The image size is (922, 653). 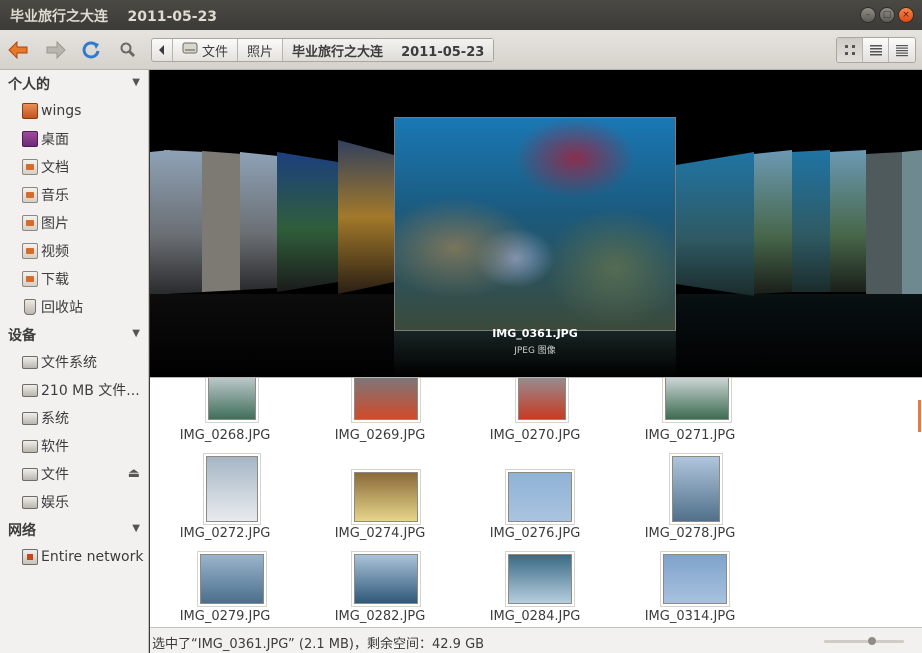 I want to click on sidebar-item-software: 软件, so click(x=74, y=446).